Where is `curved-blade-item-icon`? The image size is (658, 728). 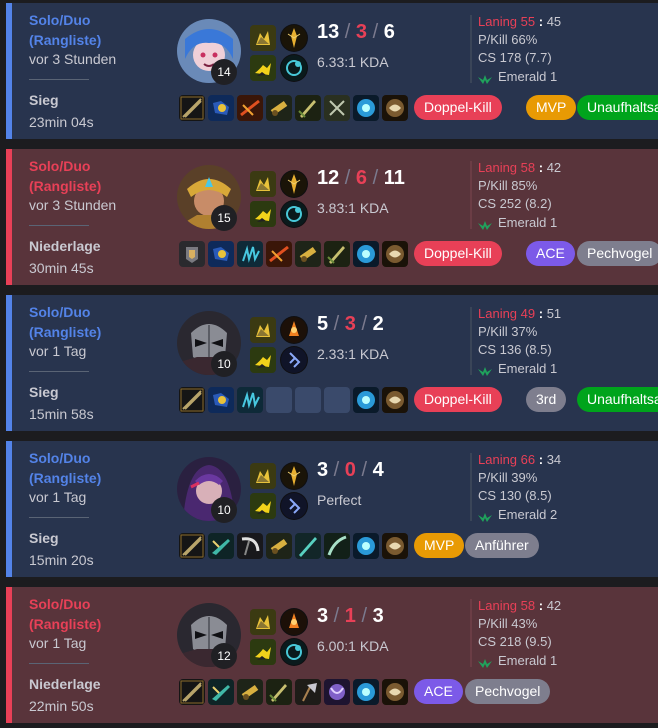
curved-blade-item-icon is located at coordinates (337, 546).